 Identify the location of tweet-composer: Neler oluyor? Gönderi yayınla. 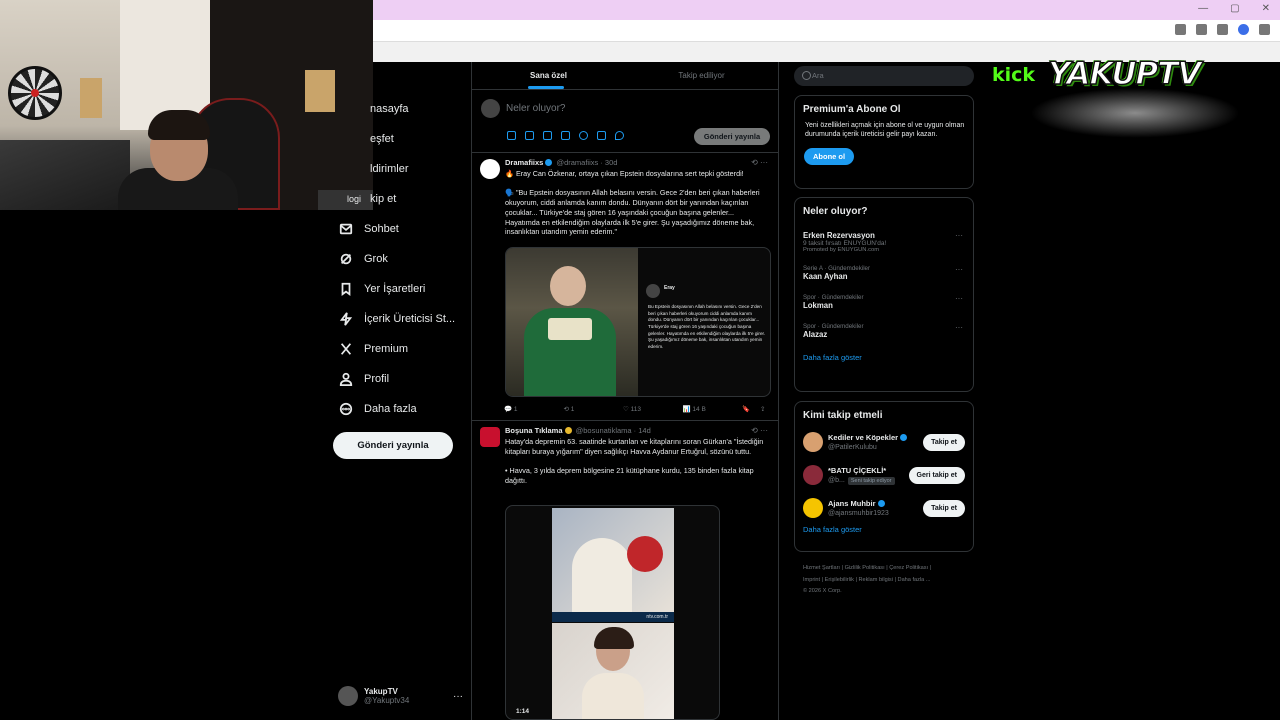
(625, 121).